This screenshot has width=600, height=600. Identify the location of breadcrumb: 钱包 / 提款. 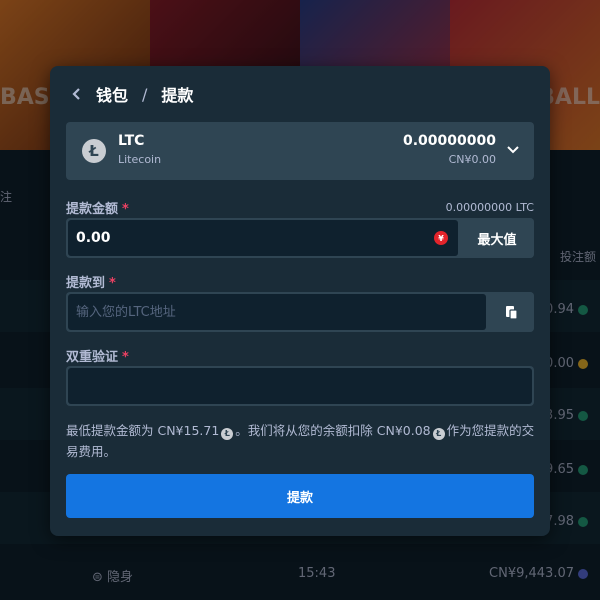
(130, 94).